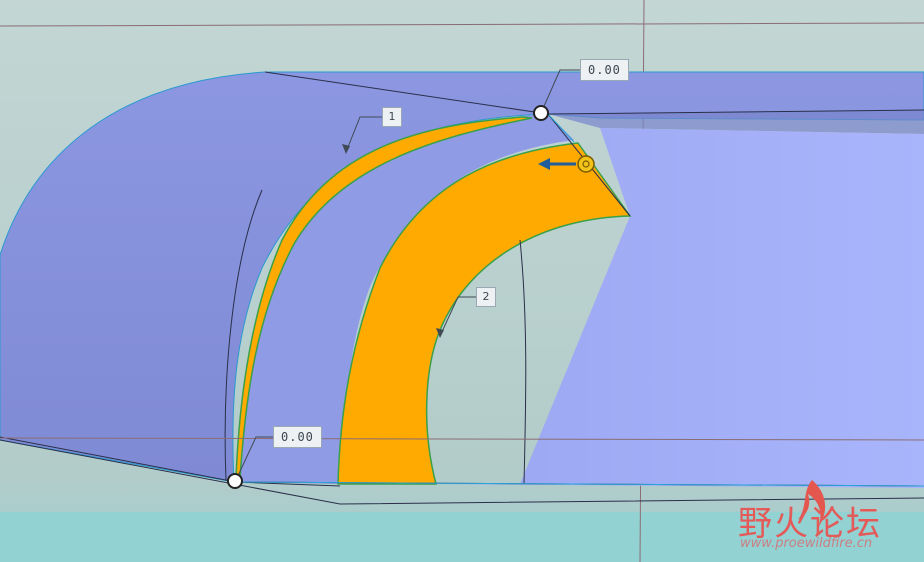 The height and width of the screenshot is (562, 924). I want to click on callout-label-2: 2, so click(486, 297).